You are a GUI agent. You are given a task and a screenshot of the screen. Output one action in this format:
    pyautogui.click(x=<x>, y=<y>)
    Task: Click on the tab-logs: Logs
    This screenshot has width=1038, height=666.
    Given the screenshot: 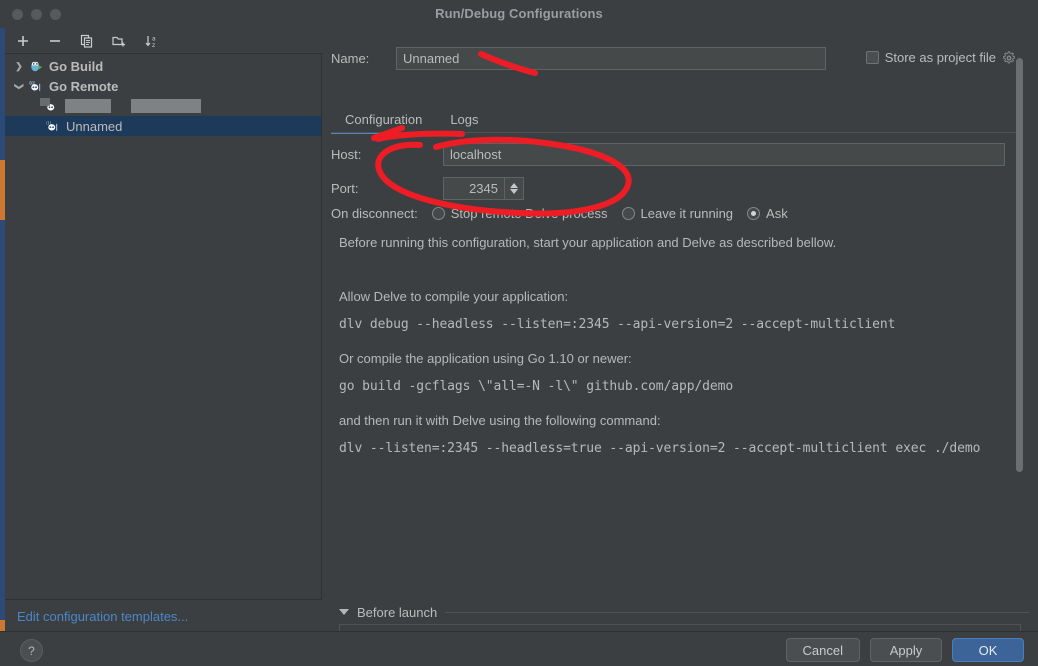 What is the action you would take?
    pyautogui.click(x=464, y=120)
    